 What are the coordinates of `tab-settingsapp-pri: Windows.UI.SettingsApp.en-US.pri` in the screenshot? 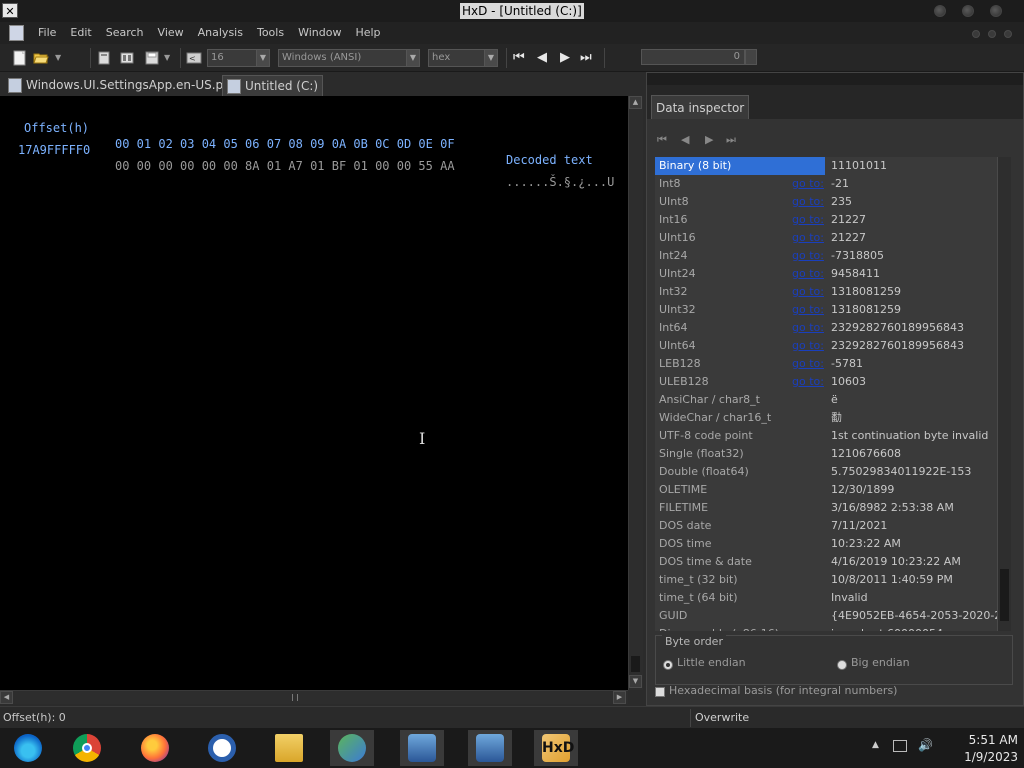 It's located at (119, 85).